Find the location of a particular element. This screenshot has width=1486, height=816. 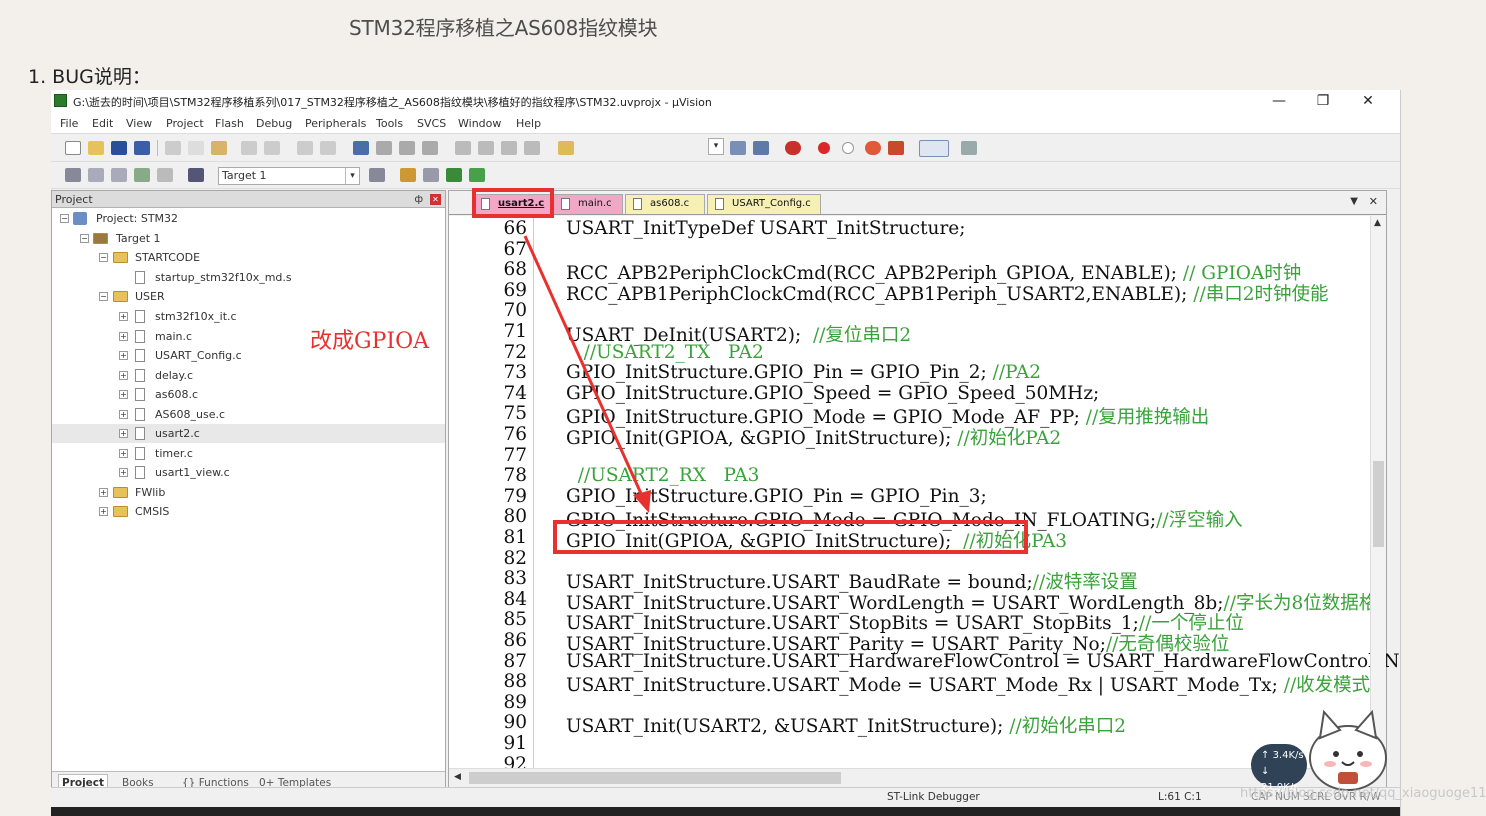

bug-heading: 1. BUG说明： is located at coordinates (89, 77).